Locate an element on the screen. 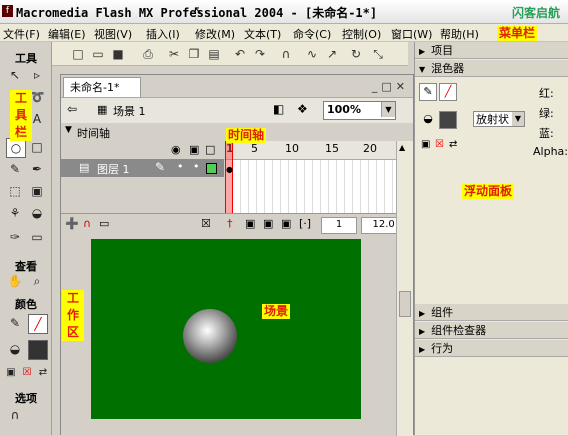  oval-tool-icon: ○ is located at coordinates (16, 148).